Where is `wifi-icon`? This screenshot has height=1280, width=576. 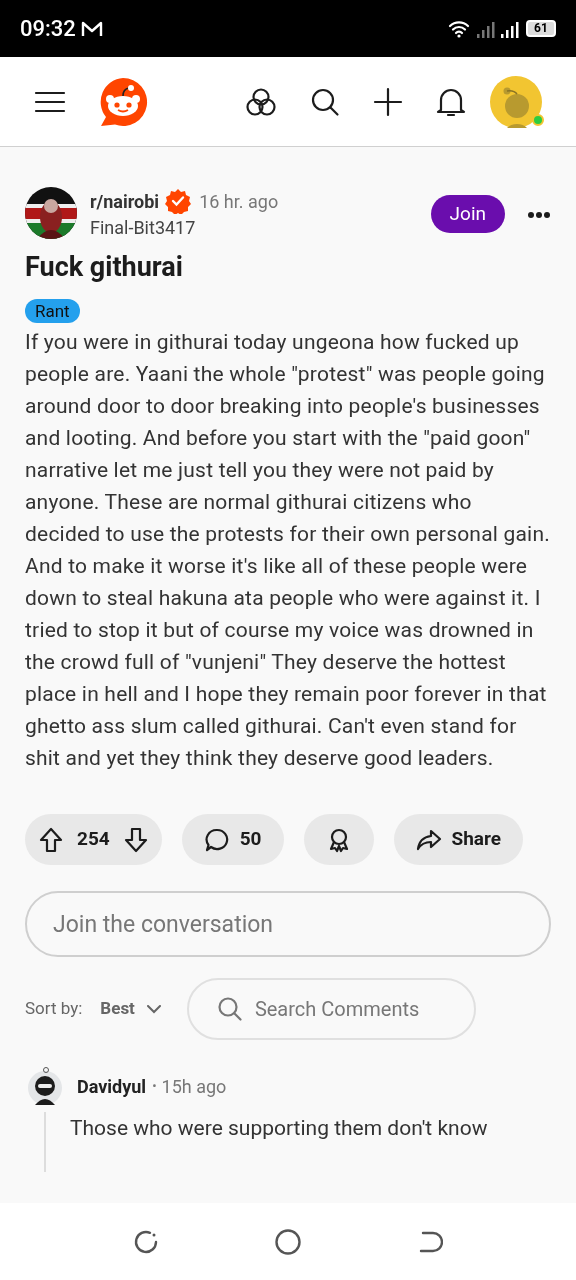
wifi-icon is located at coordinates (459, 28).